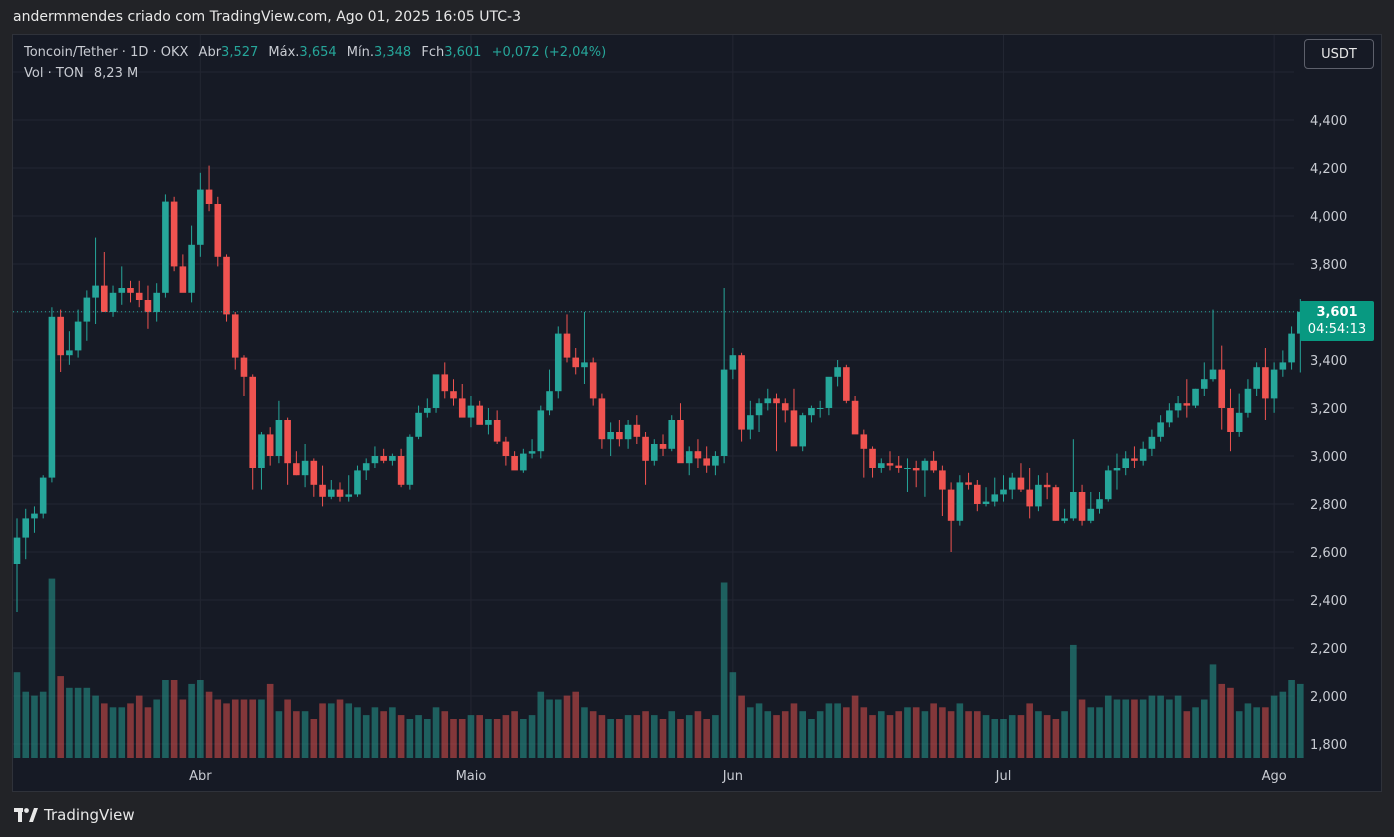 The image size is (1394, 837). I want to click on time-tick-label: Abr, so click(200, 776).